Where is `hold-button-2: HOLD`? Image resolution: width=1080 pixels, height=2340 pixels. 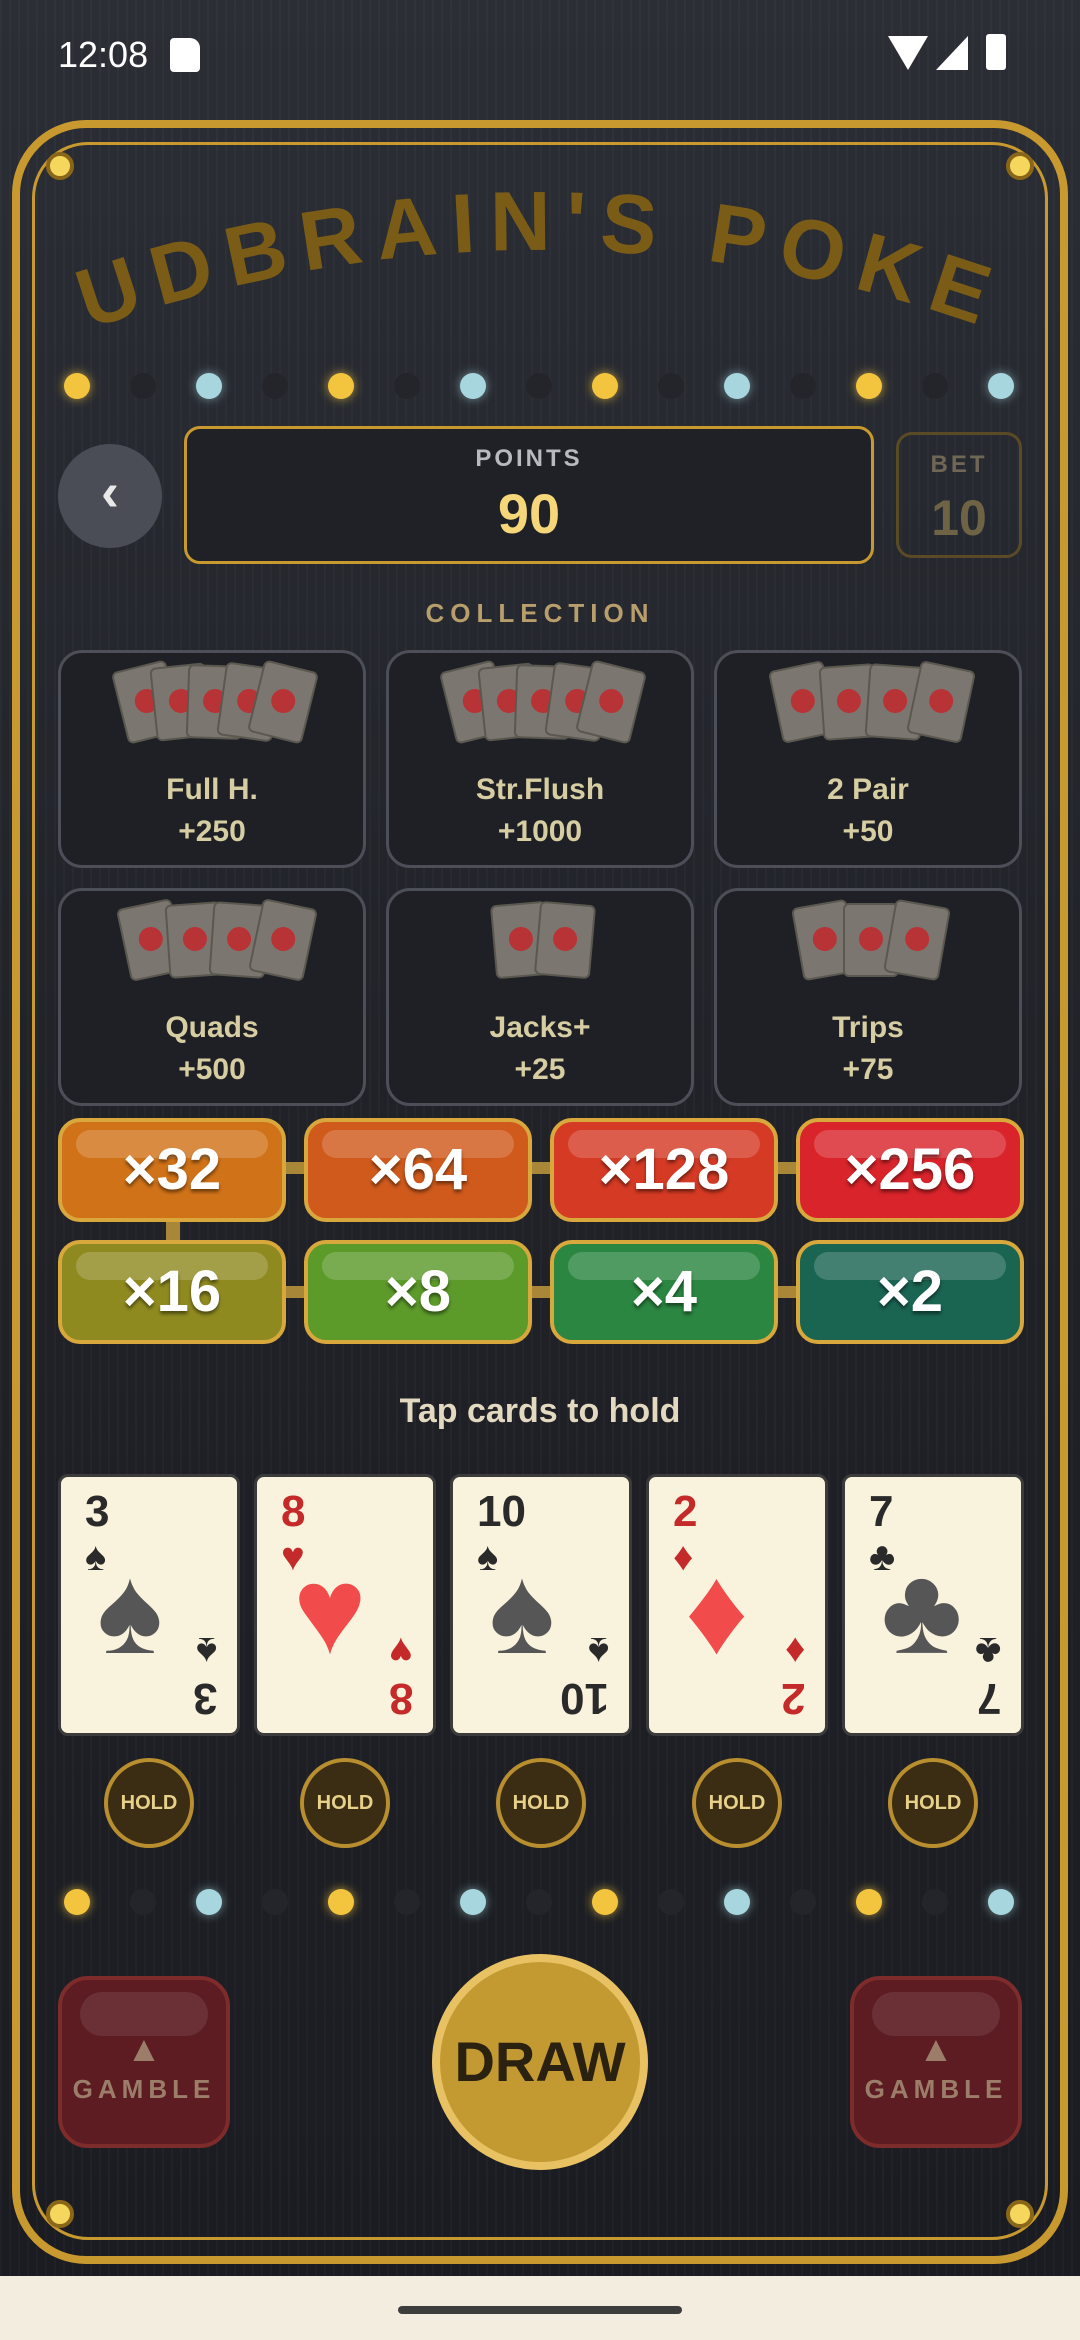 hold-button-2: HOLD is located at coordinates (345, 1803).